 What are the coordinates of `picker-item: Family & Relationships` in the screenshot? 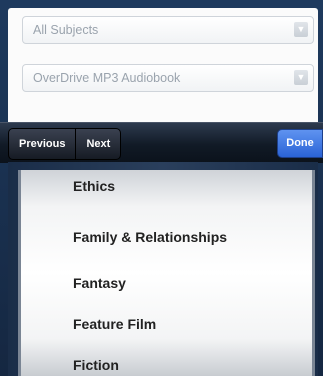 It's located at (150, 237).